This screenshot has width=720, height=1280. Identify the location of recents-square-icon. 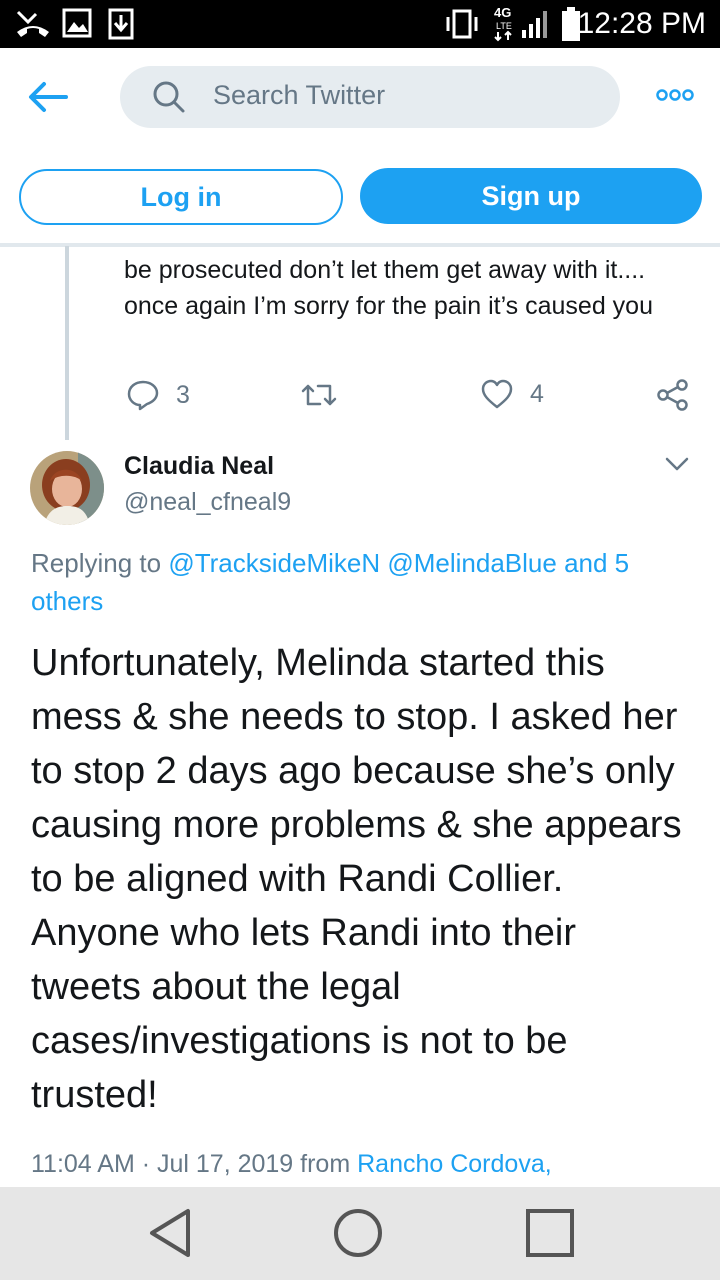
(550, 1233).